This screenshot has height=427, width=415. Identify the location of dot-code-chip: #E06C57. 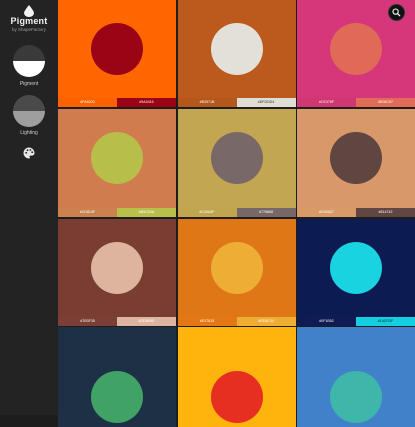
(385, 102).